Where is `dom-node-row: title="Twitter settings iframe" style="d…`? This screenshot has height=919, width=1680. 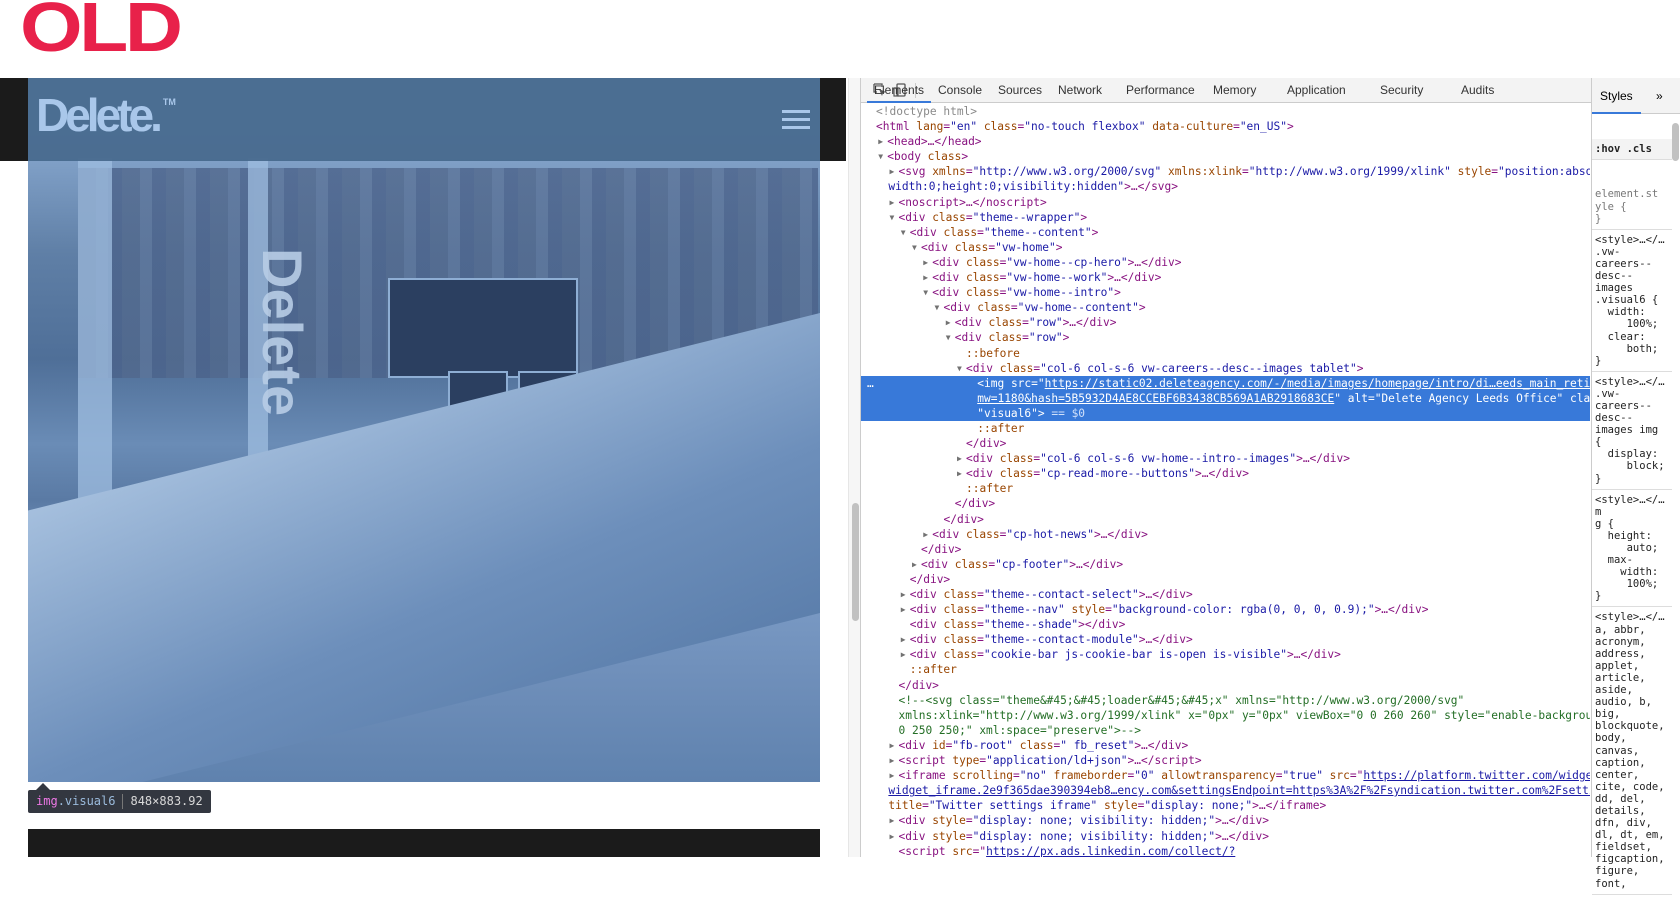
dom-node-row: title="Twitter settings iframe" style="d… is located at coordinates (1225, 805).